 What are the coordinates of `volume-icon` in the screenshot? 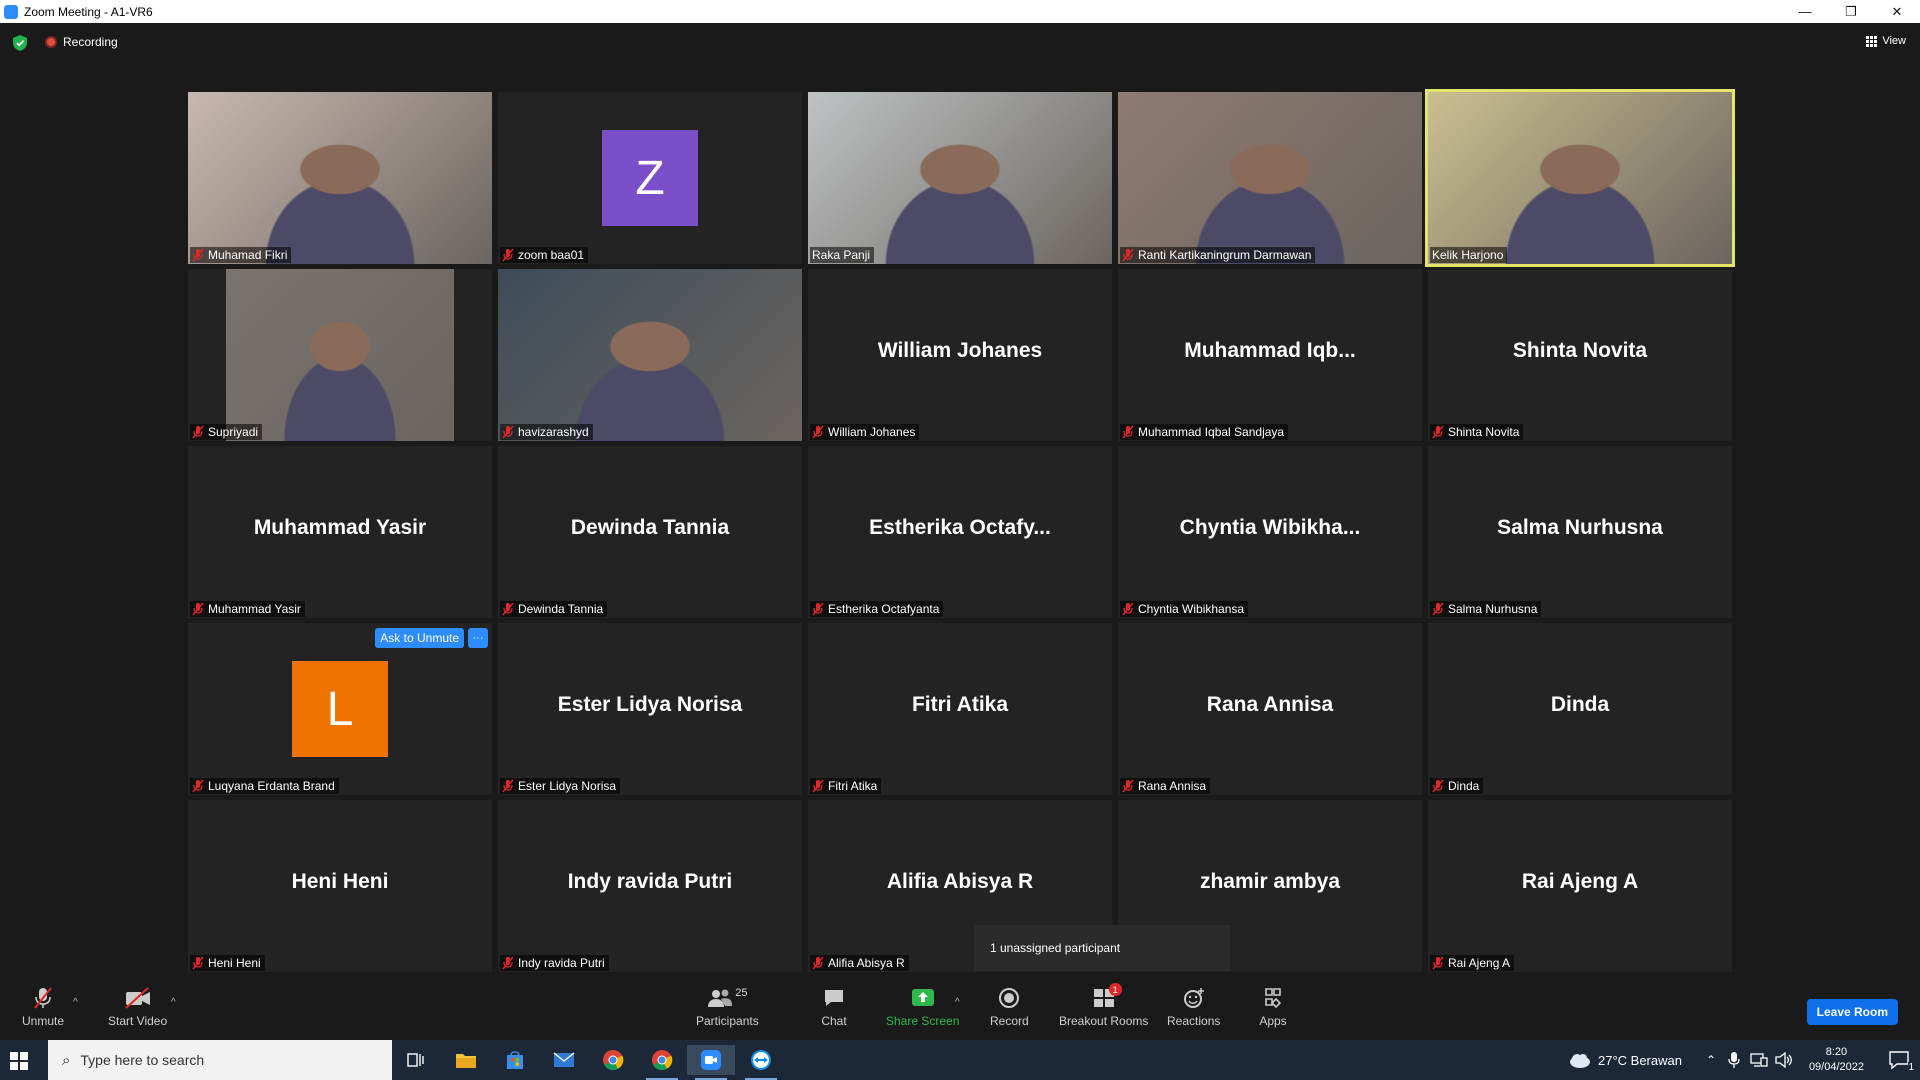 It's located at (1784, 1060).